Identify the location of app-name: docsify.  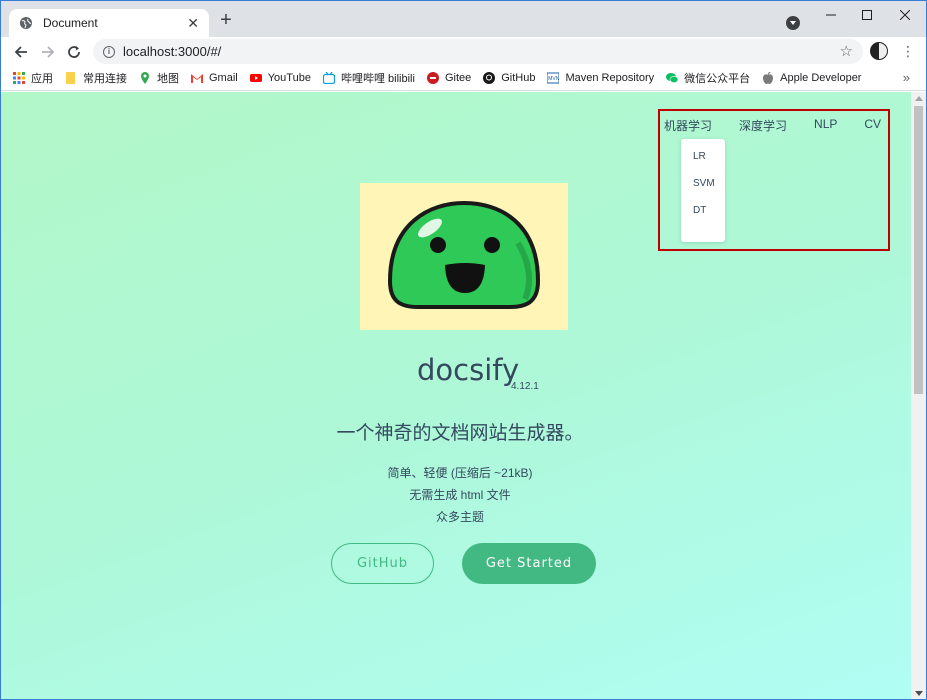
(468, 370).